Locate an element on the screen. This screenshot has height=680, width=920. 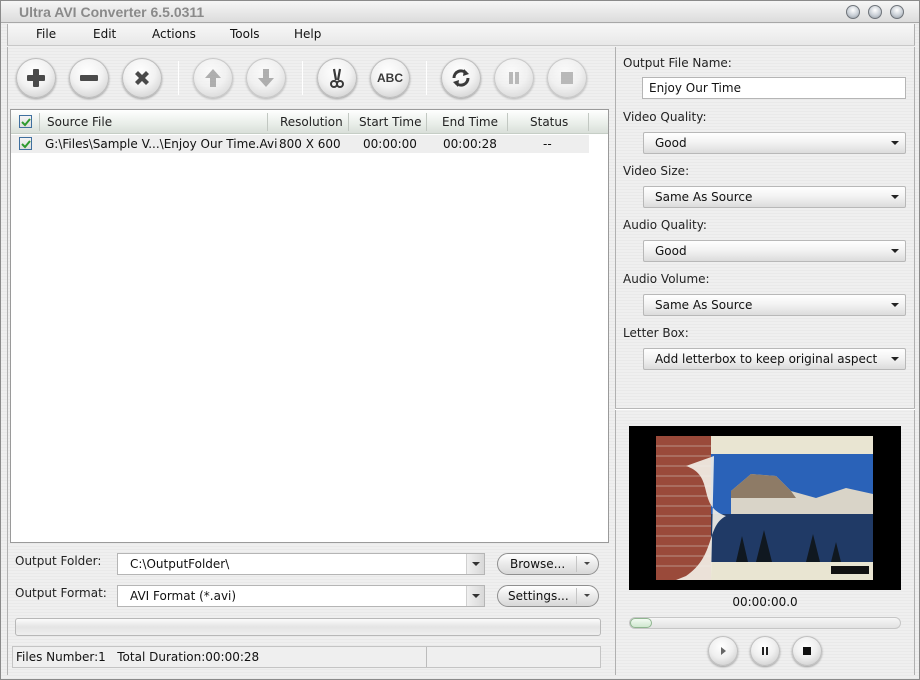
preview-pause-button is located at coordinates (765, 651).